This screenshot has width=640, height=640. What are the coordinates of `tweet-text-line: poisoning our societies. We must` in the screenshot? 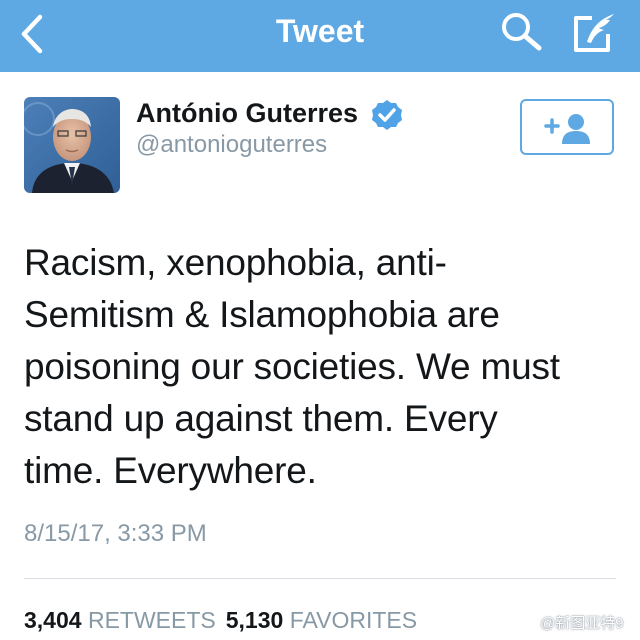 It's located at (292, 366).